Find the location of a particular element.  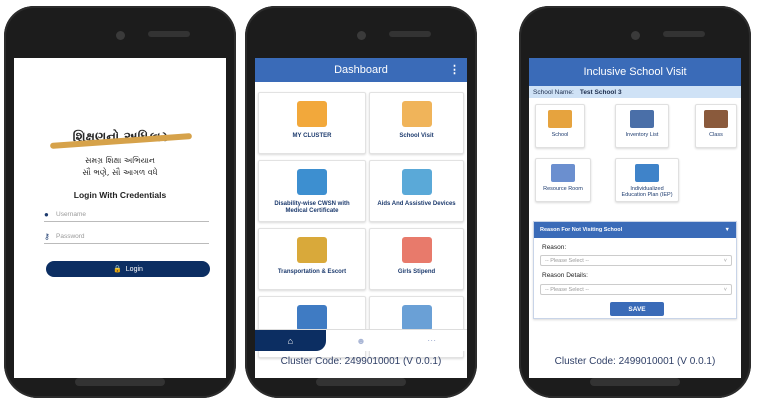

tile-aids-devices: Aids And Assistive Devices is located at coordinates (416, 191).